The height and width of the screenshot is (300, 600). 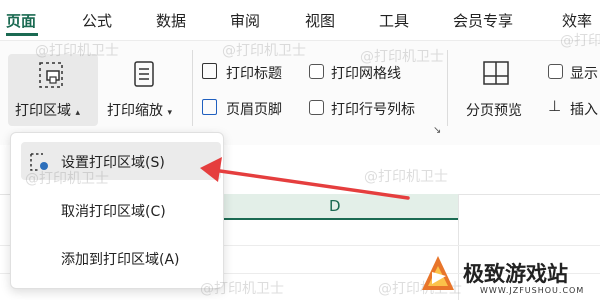 I want to click on print-scale-button: 打印缩放 ▾, so click(x=145, y=90).